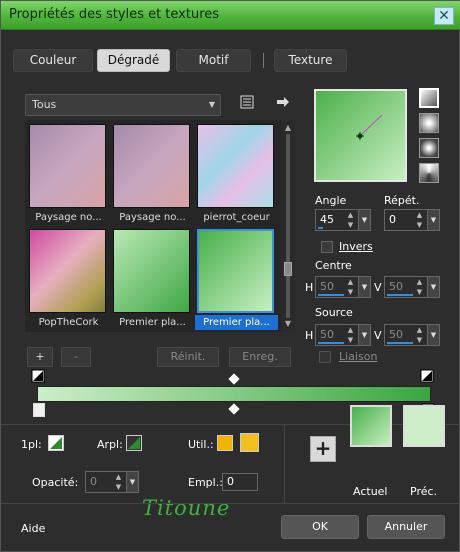 This screenshot has width=460, height=552. I want to click on radial-gradient-type-button, so click(429, 148).